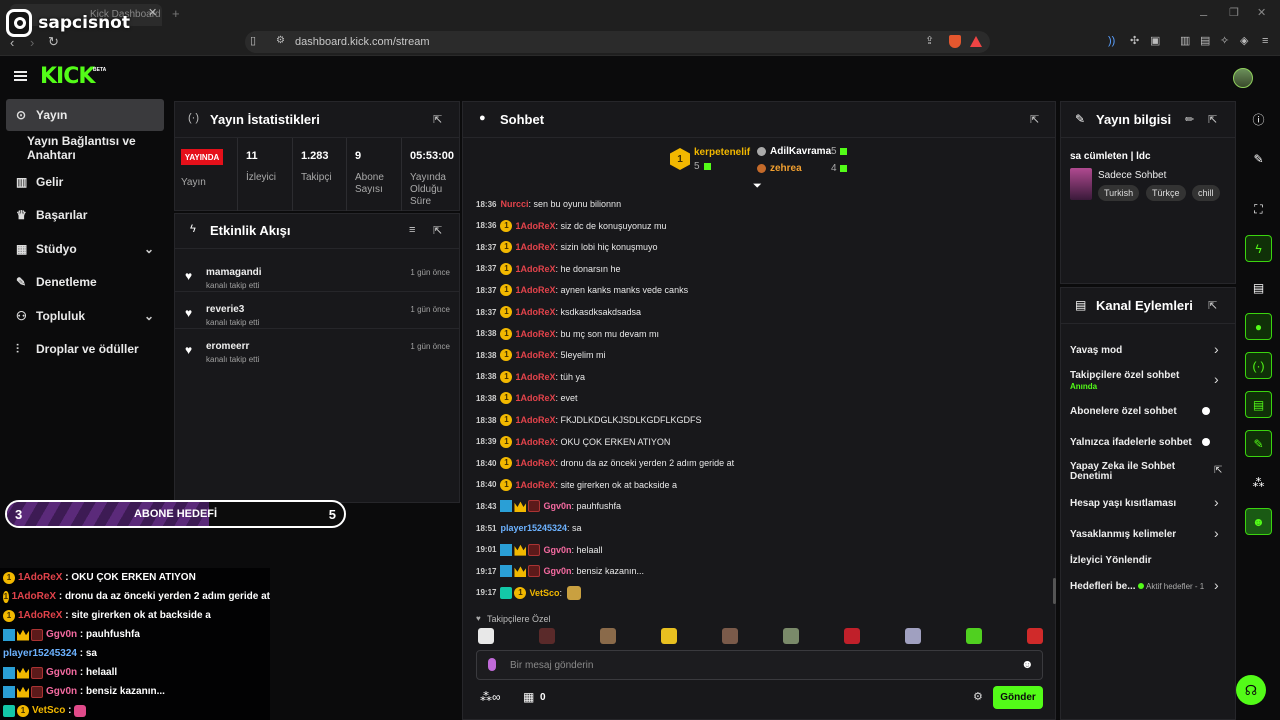 This screenshot has height=720, width=1280. What do you see at coordinates (1258, 287) in the screenshot?
I see `clipboard-icon: ▤` at bounding box center [1258, 287].